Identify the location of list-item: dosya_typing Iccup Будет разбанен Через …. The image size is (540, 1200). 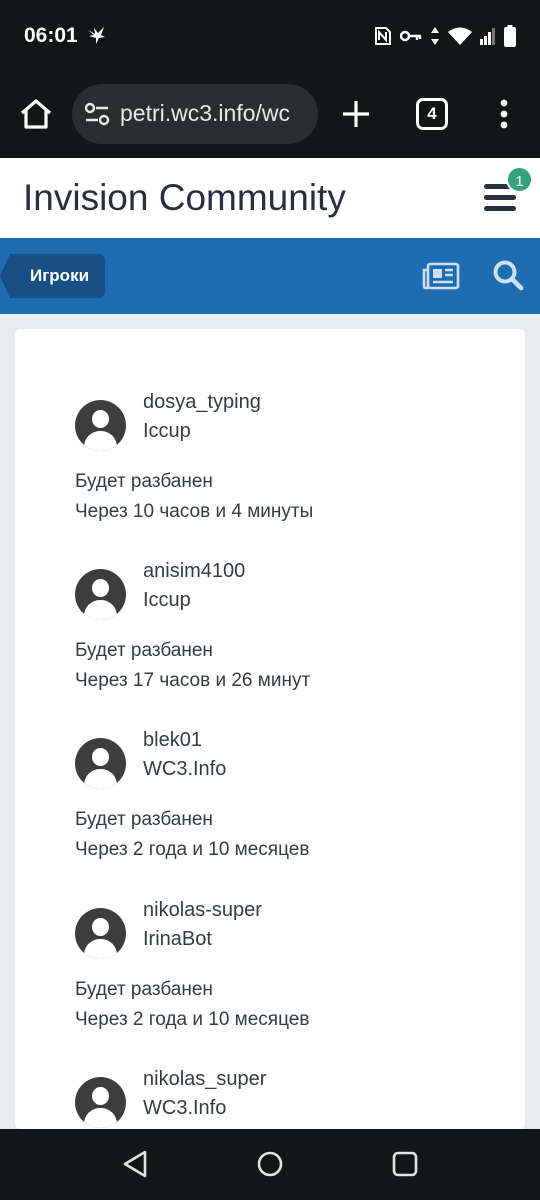
(290, 471).